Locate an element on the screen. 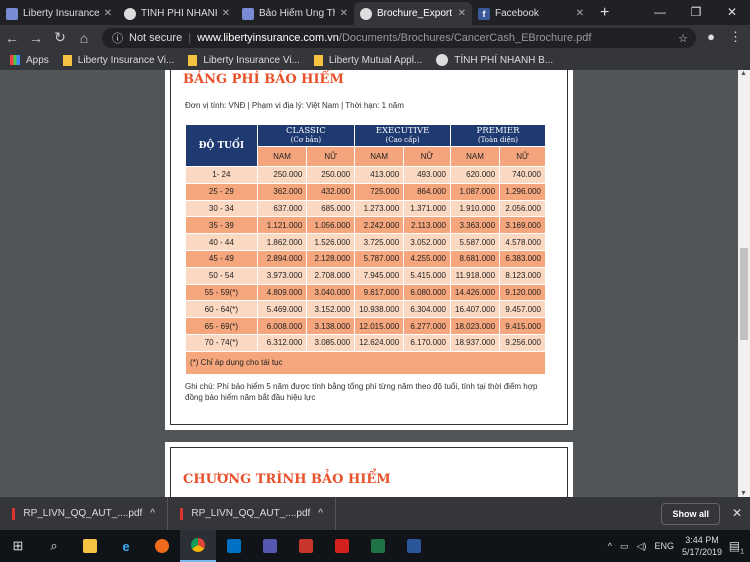 The width and height of the screenshot is (750, 562). tab-3: Brochure_Export ✕ is located at coordinates (413, 13).